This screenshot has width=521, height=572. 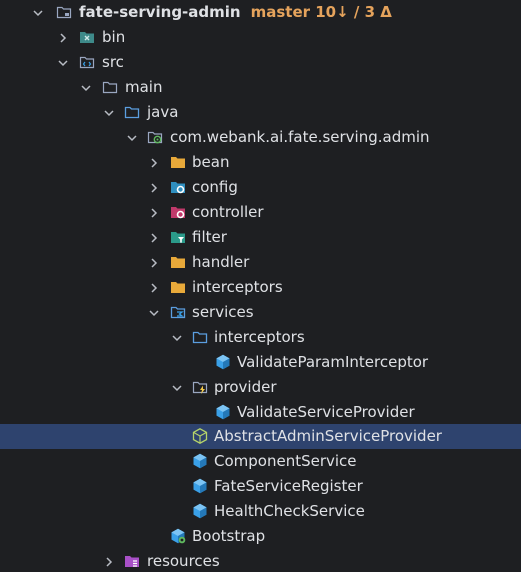 What do you see at coordinates (260, 262) in the screenshot?
I see `tree-row-handler: handler` at bounding box center [260, 262].